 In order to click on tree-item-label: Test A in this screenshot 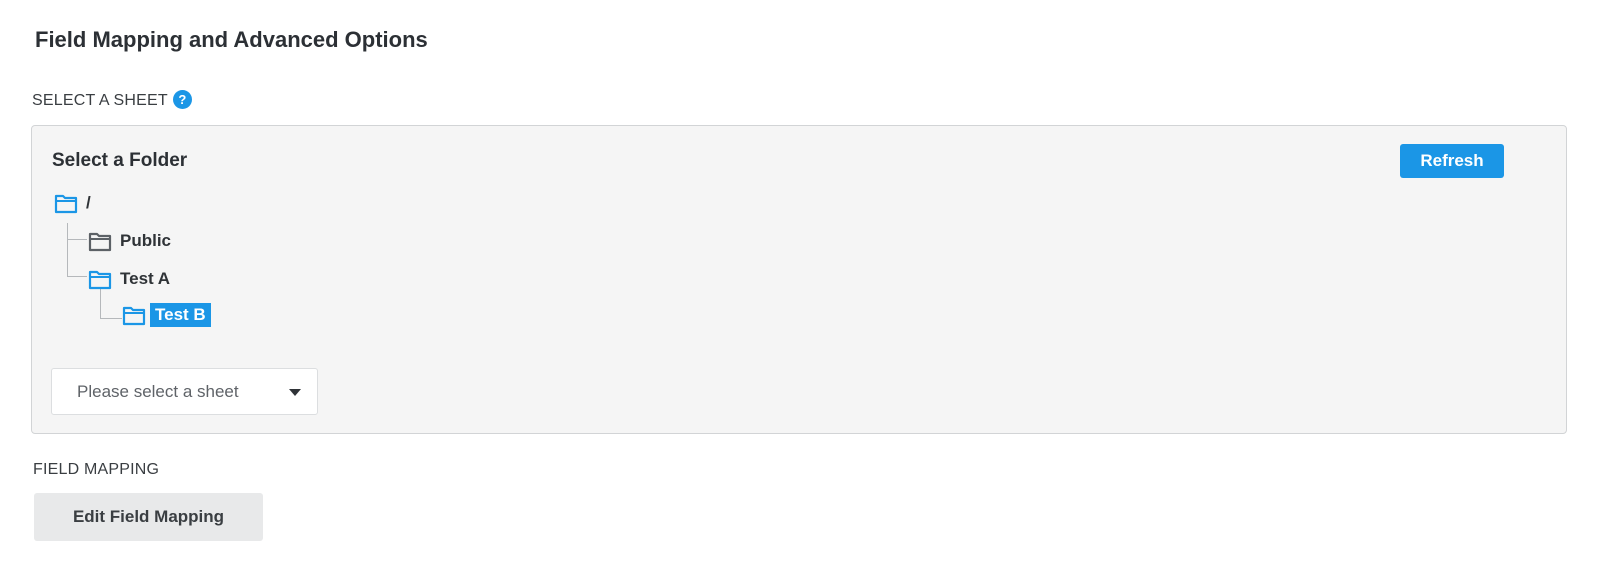, I will do `click(145, 278)`.